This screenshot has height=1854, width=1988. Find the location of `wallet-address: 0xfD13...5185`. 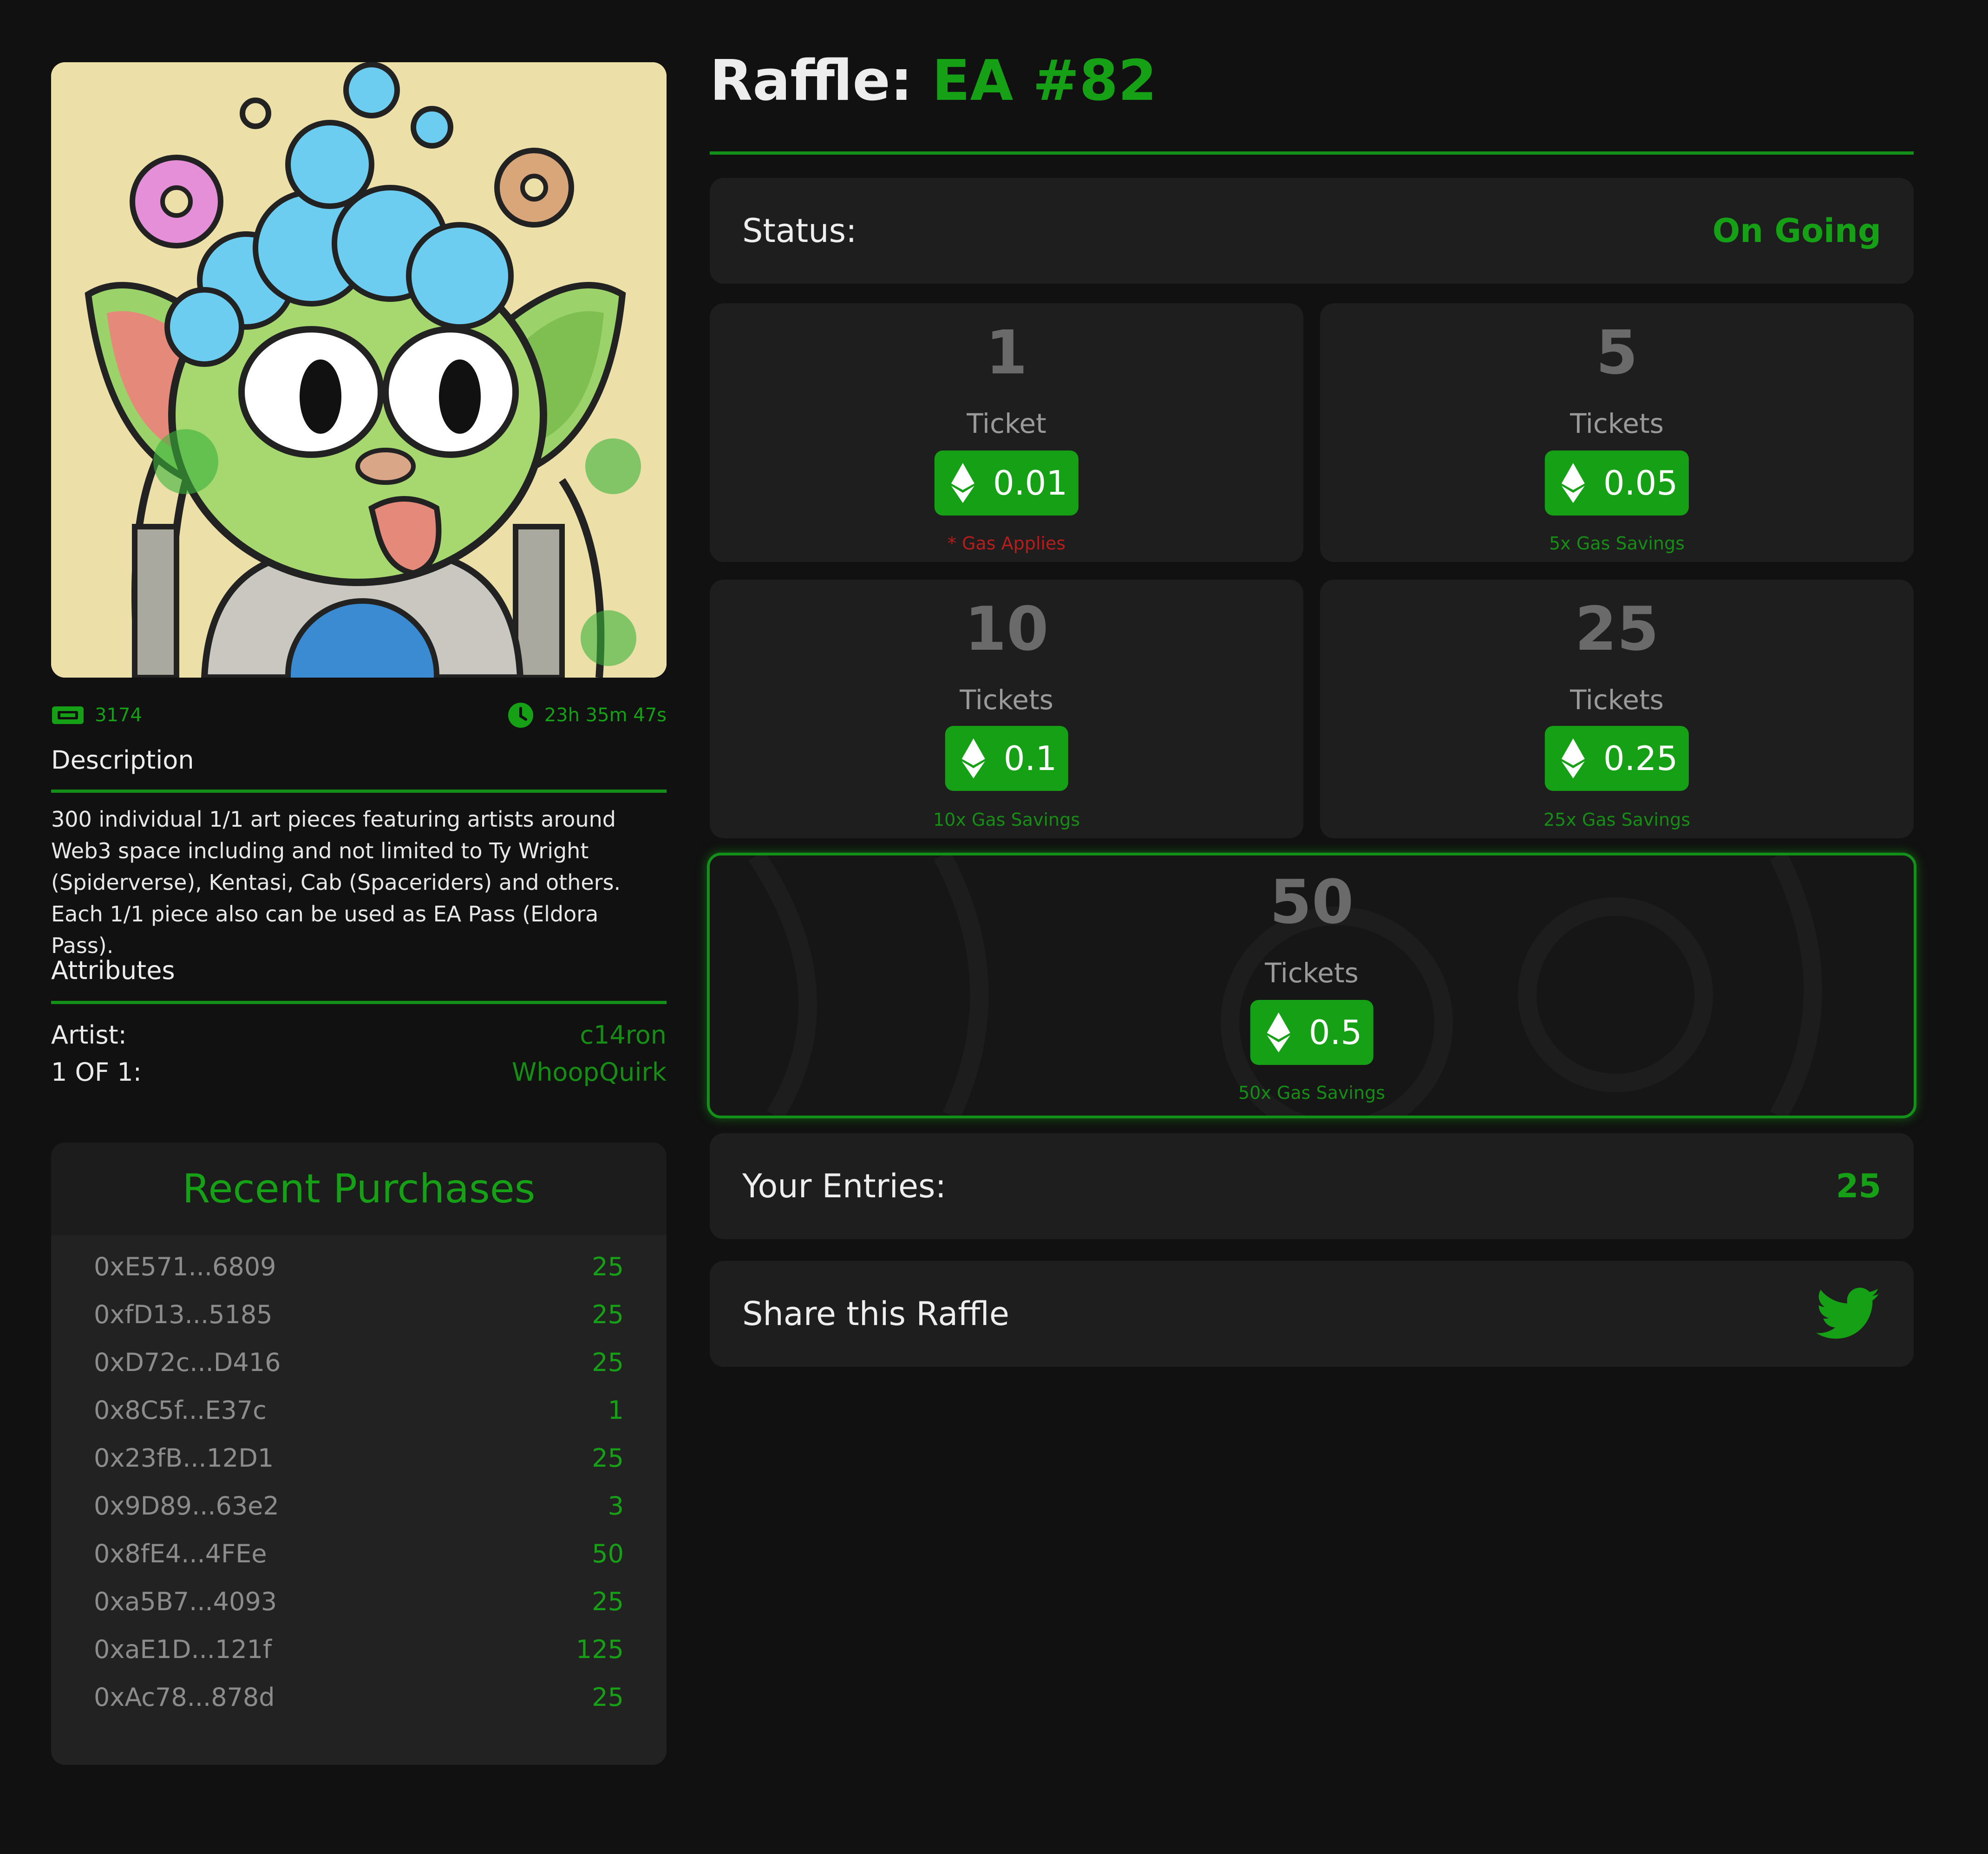

wallet-address: 0xfD13...5185 is located at coordinates (183, 1314).